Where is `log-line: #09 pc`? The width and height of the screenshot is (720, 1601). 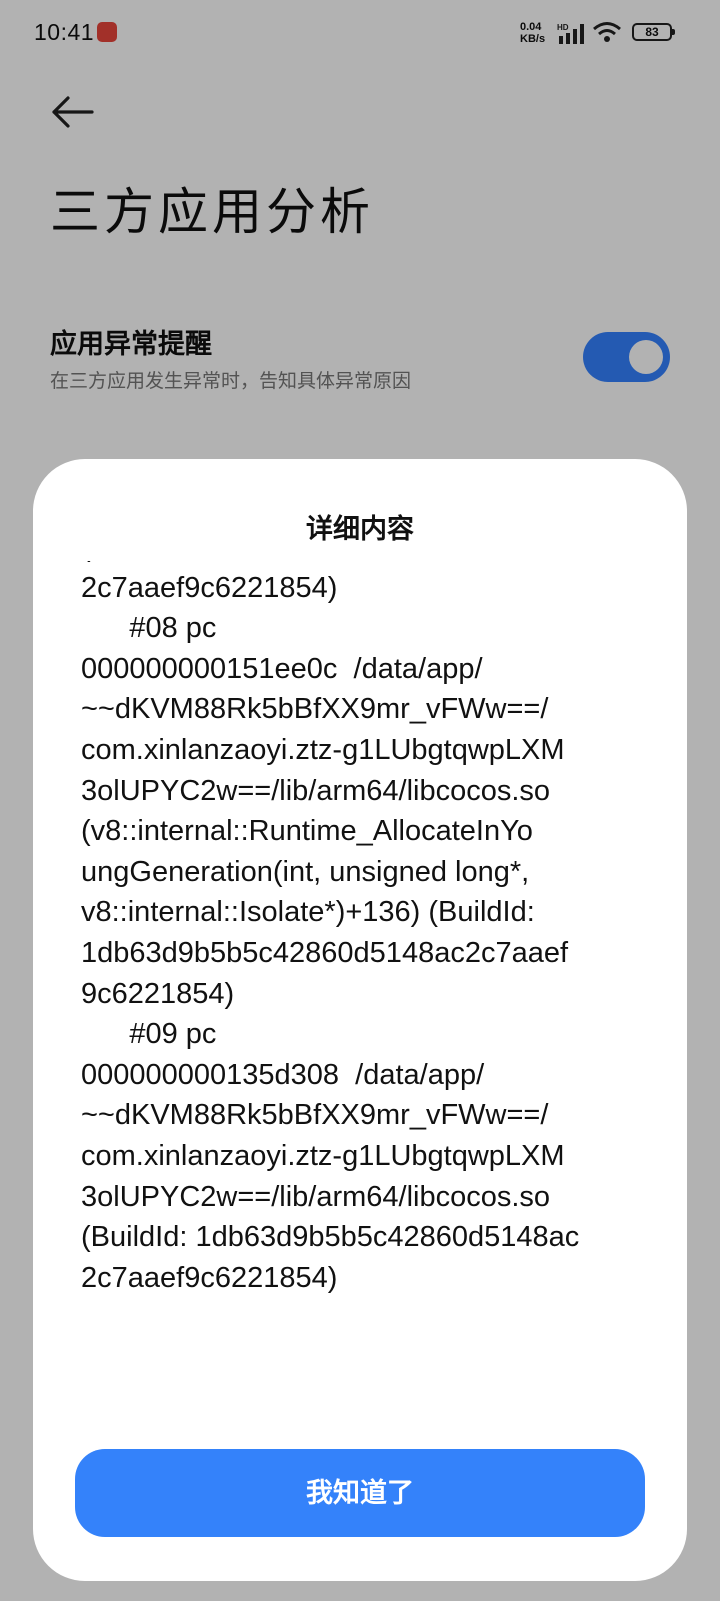 log-line: #09 pc is located at coordinates (149, 1034).